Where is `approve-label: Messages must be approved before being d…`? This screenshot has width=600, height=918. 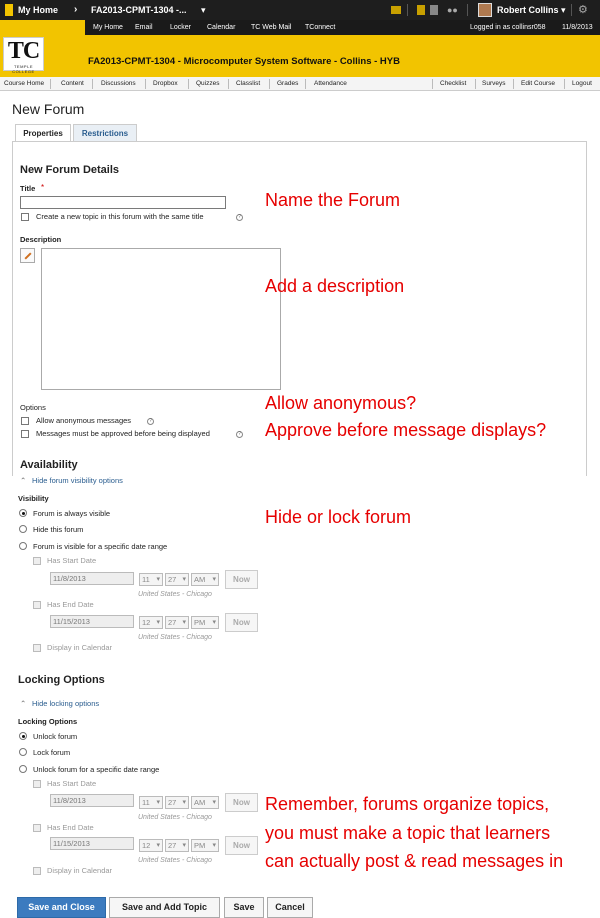 approve-label: Messages must be approved before being d… is located at coordinates (123, 433).